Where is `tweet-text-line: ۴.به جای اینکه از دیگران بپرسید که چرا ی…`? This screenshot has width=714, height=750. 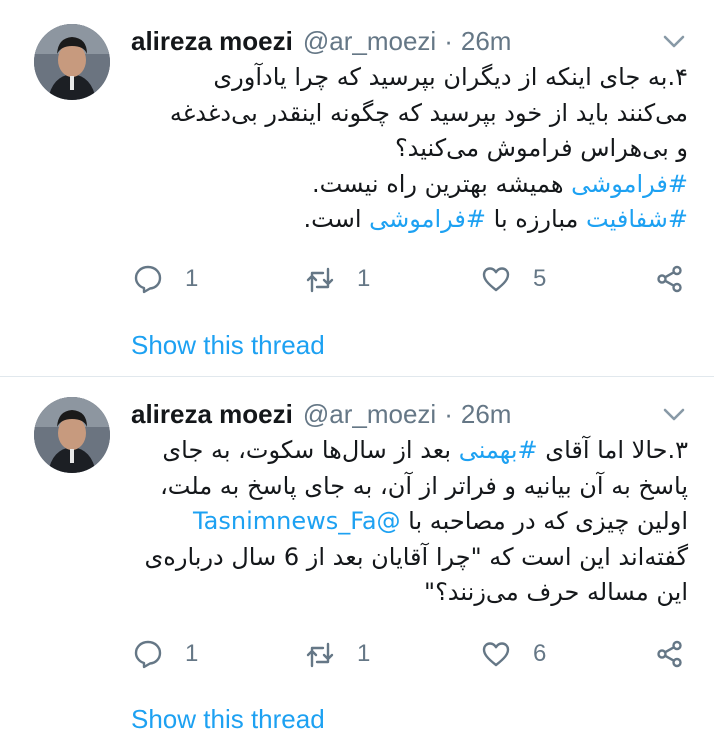 tweet-text-line: ۴.به جای اینکه از دیگران بپرسید که چرا ی… is located at coordinates (398, 78).